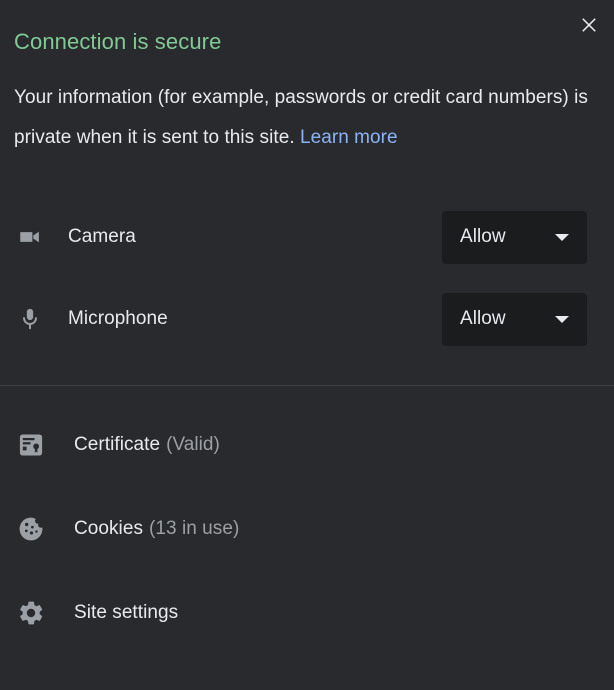  I want to click on close-icon, so click(589, 25).